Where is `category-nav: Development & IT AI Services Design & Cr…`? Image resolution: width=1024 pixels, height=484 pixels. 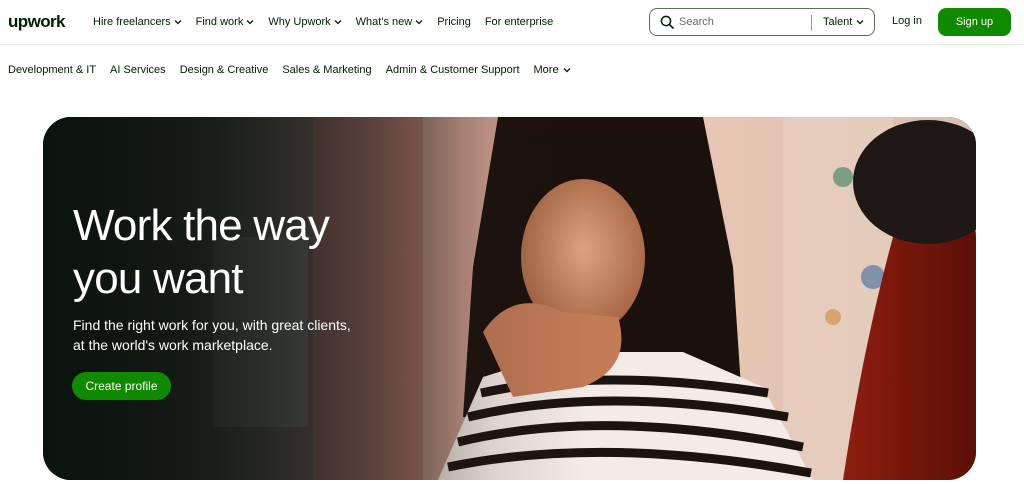
category-nav: Development & IT AI Services Design & Cr… is located at coordinates (296, 70).